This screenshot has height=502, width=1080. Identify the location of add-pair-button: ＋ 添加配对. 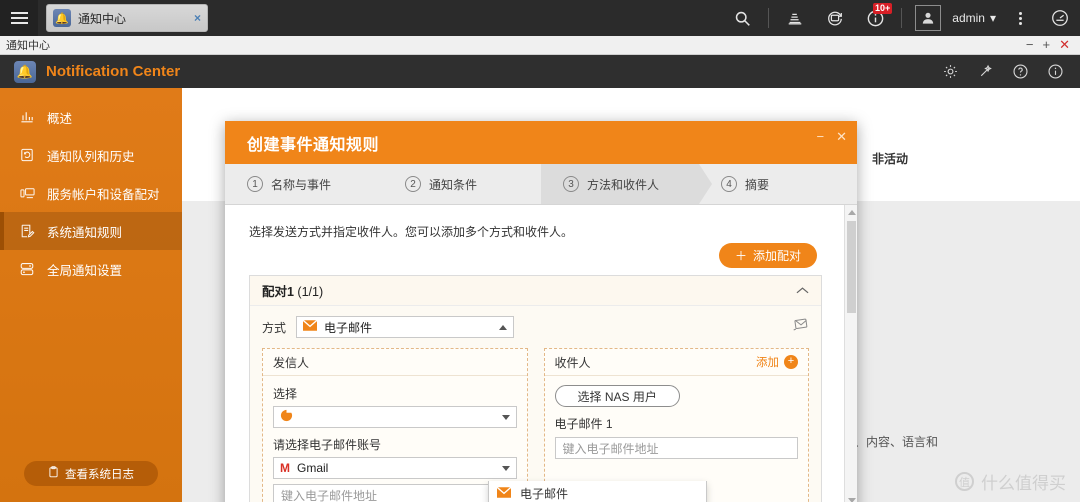
(767, 255).